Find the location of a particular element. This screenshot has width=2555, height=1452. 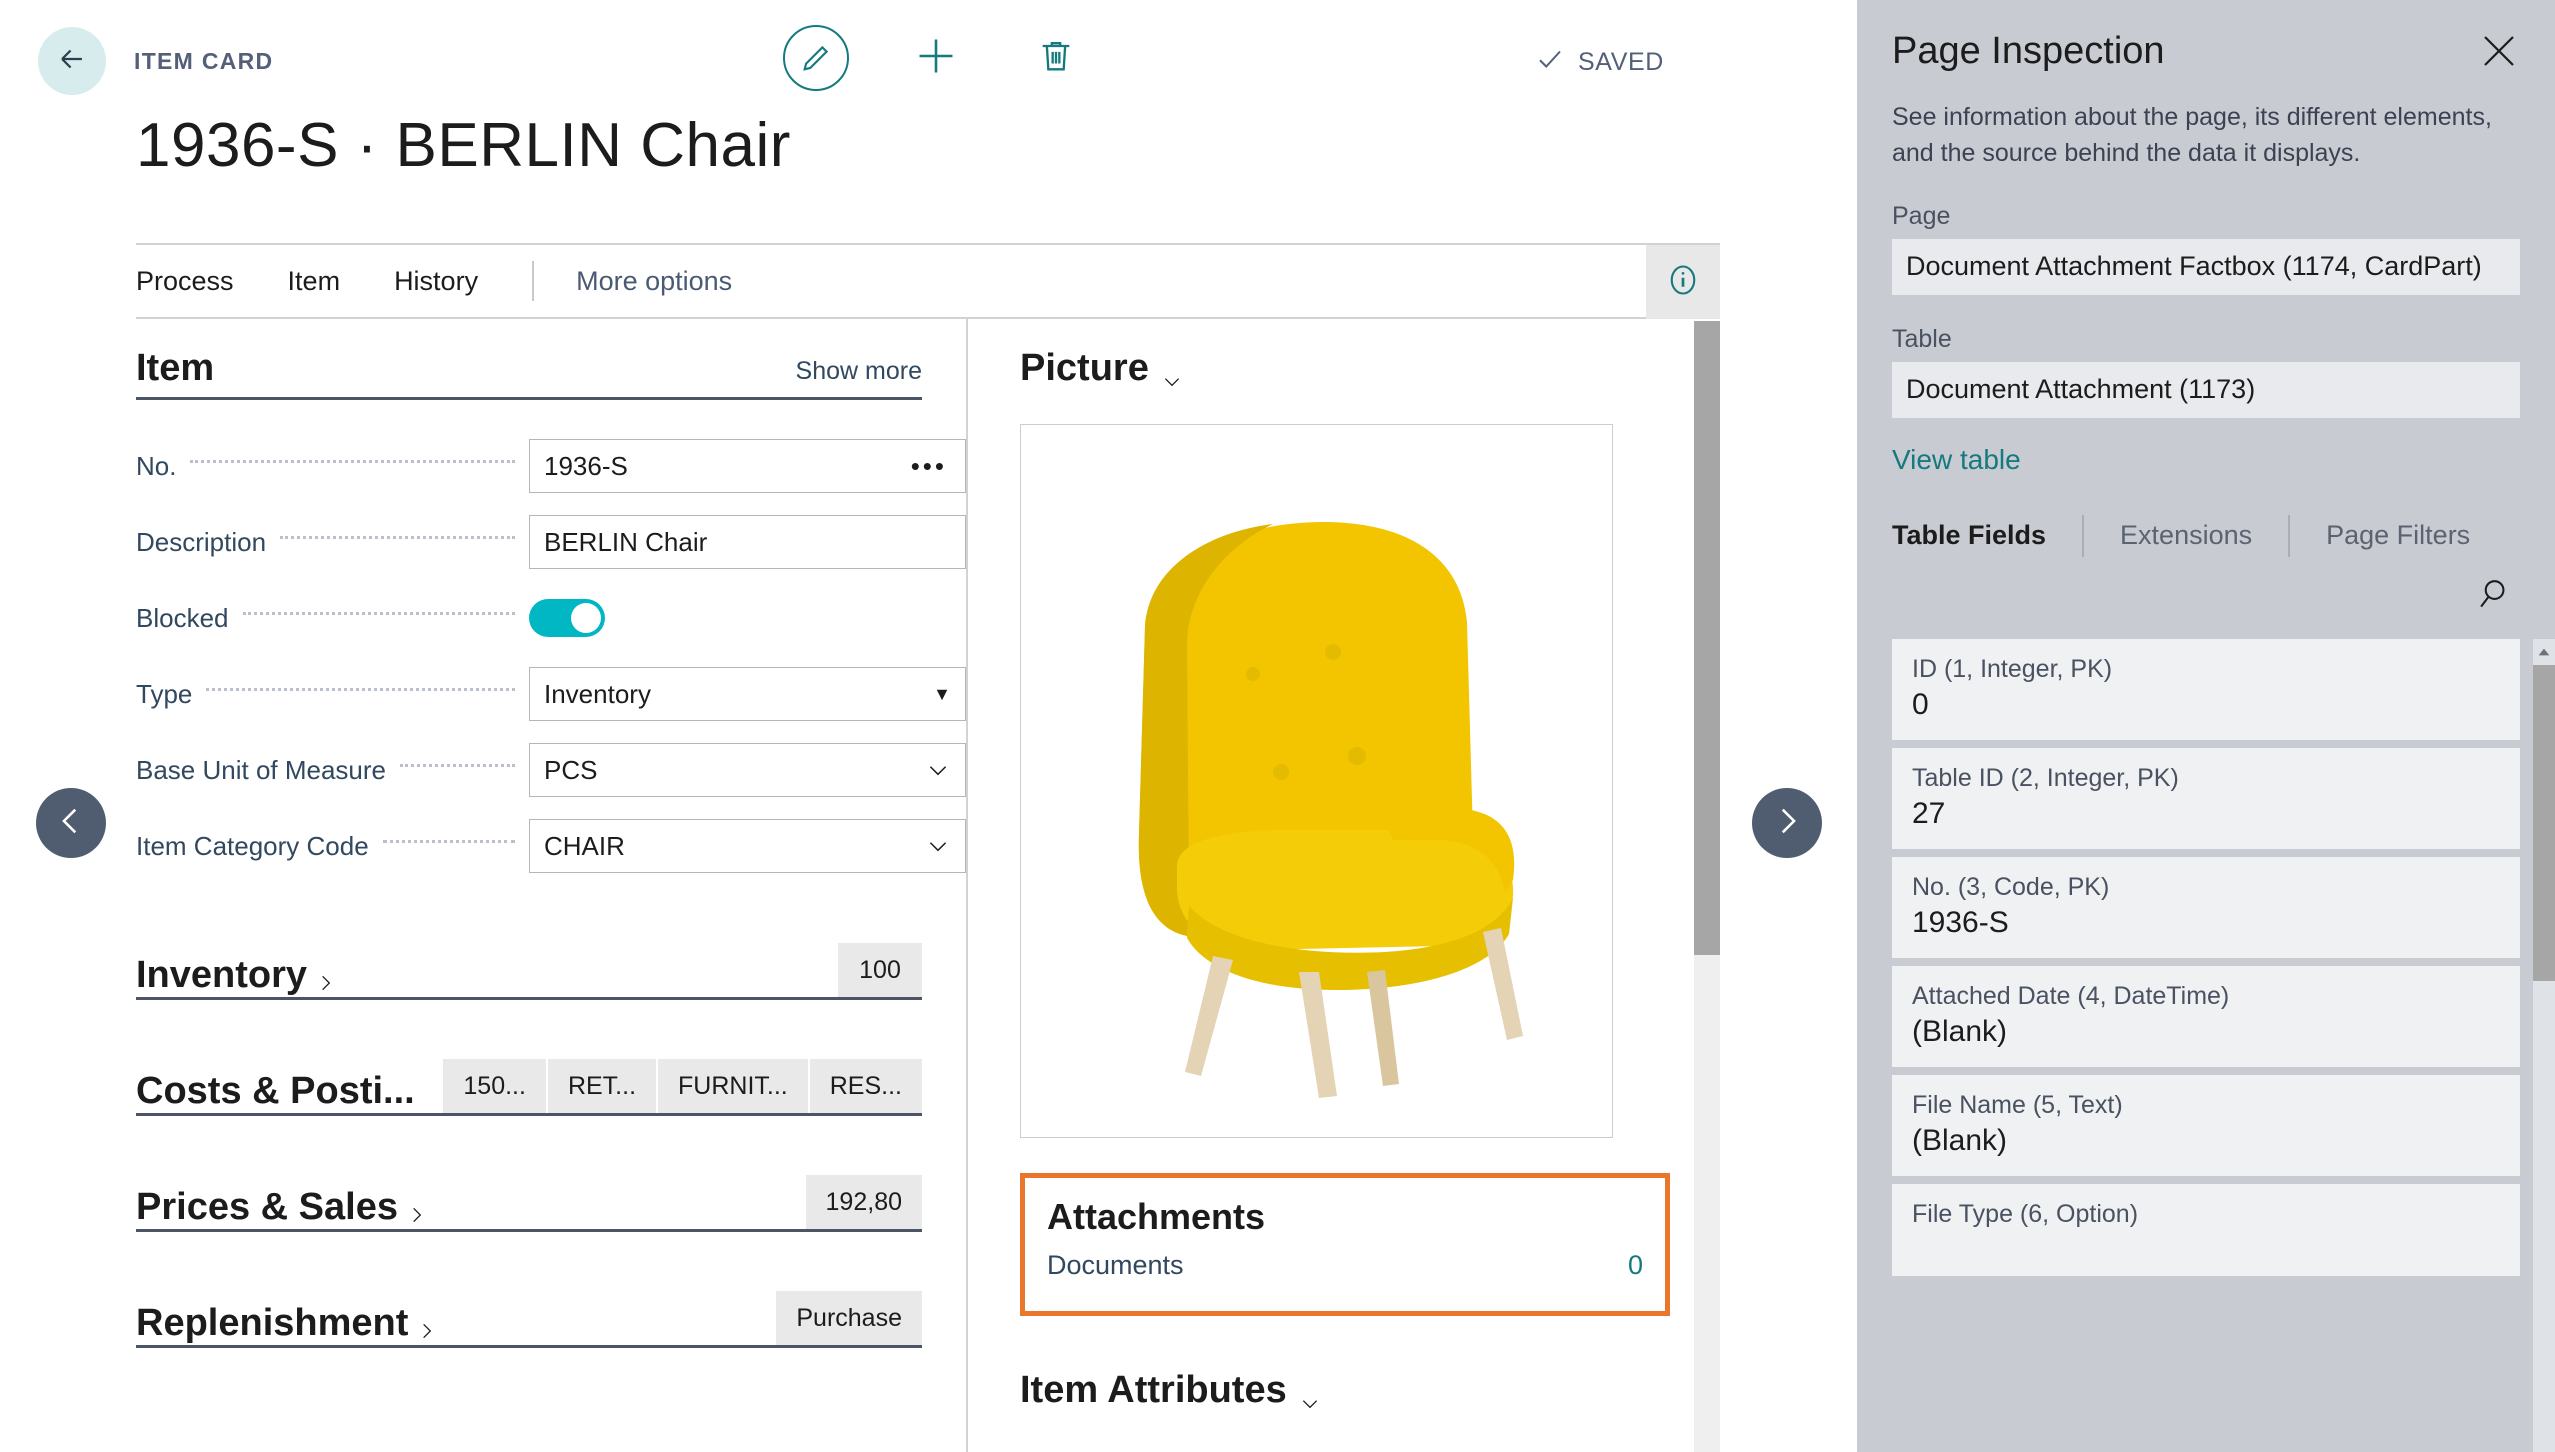

item-picture is located at coordinates (1316, 781).